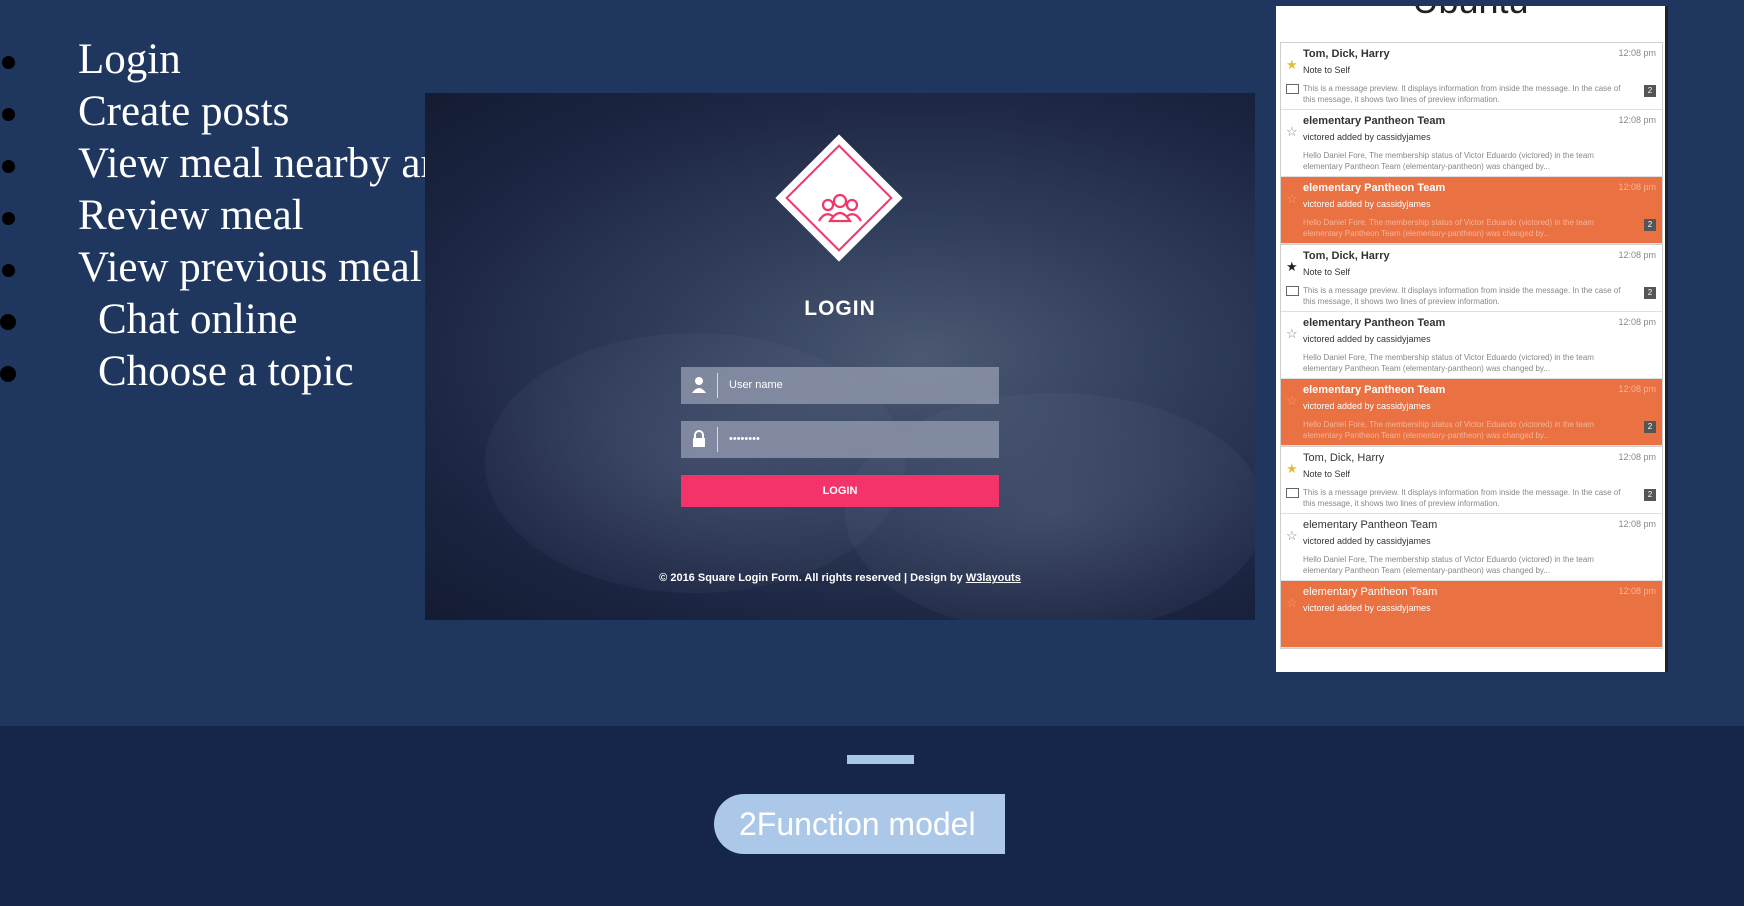 This screenshot has height=906, width=1744. What do you see at coordinates (756, 385) in the screenshot?
I see `username-placeholder: User name` at bounding box center [756, 385].